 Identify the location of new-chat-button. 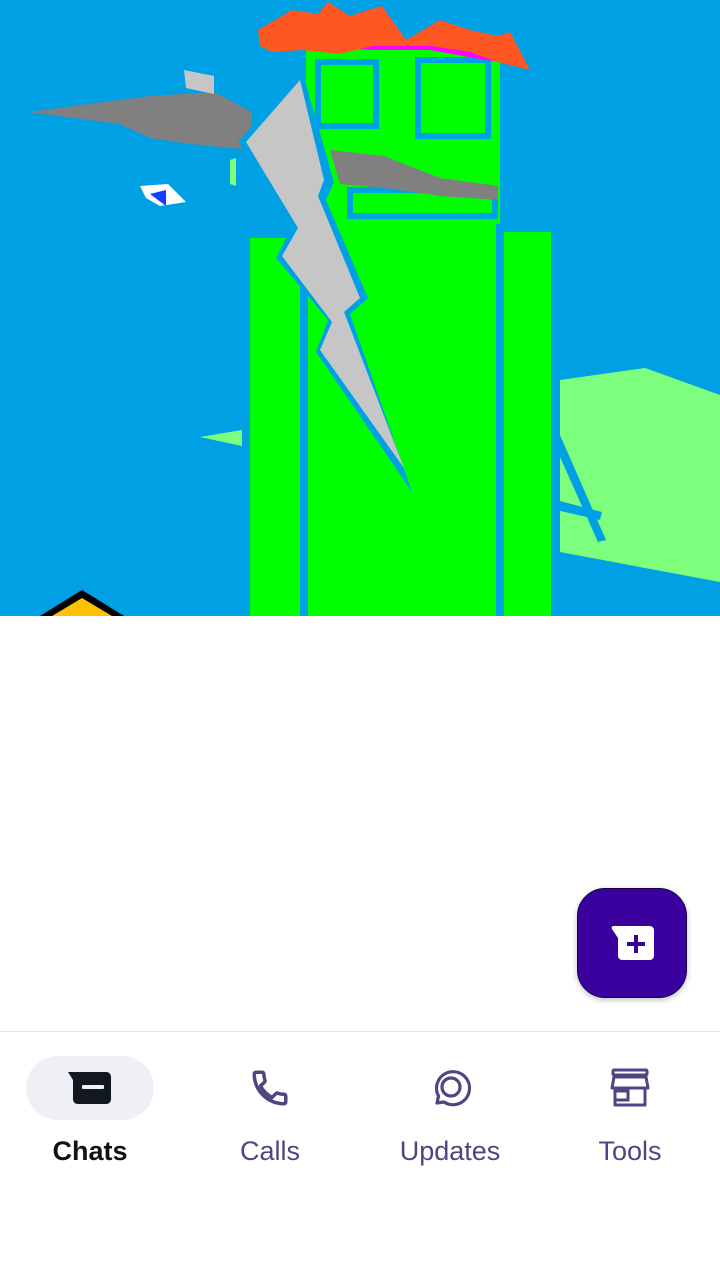
(632, 943).